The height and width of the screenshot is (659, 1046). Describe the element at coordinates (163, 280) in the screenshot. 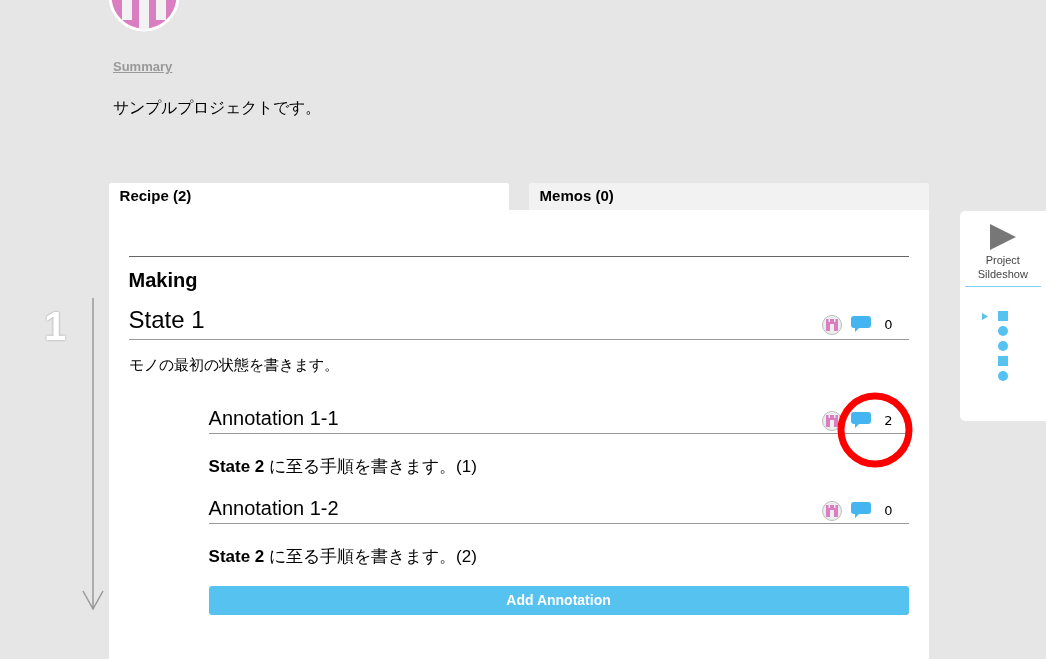

I see `section-title: Making` at that location.